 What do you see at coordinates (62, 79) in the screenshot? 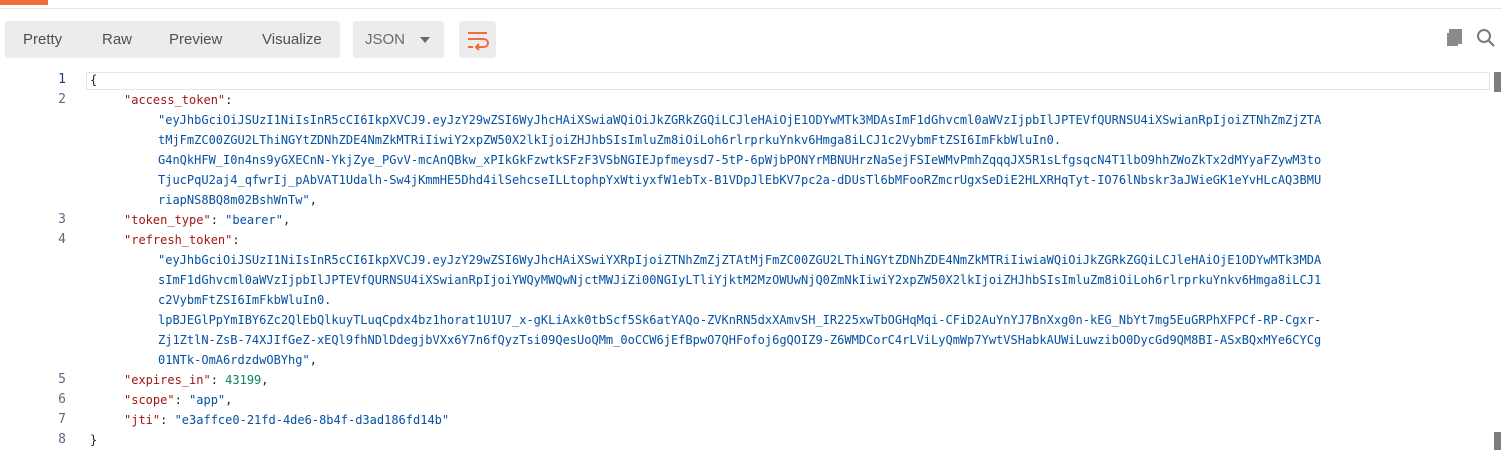
I see `line-number: 1` at bounding box center [62, 79].